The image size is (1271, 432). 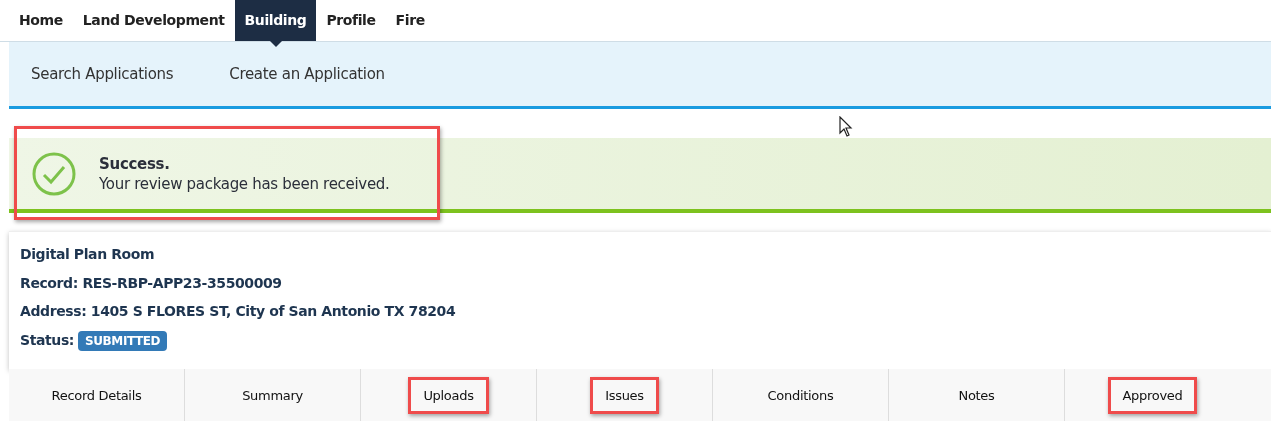 What do you see at coordinates (351, 20) in the screenshot?
I see `nav-tab: Profile` at bounding box center [351, 20].